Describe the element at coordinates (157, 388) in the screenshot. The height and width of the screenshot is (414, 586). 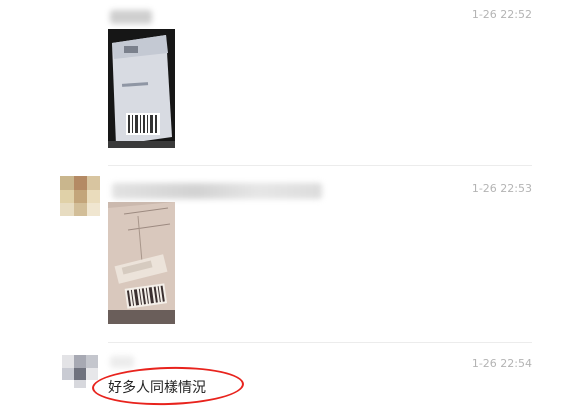
I see `message-text: 好多人同樣情況` at that location.